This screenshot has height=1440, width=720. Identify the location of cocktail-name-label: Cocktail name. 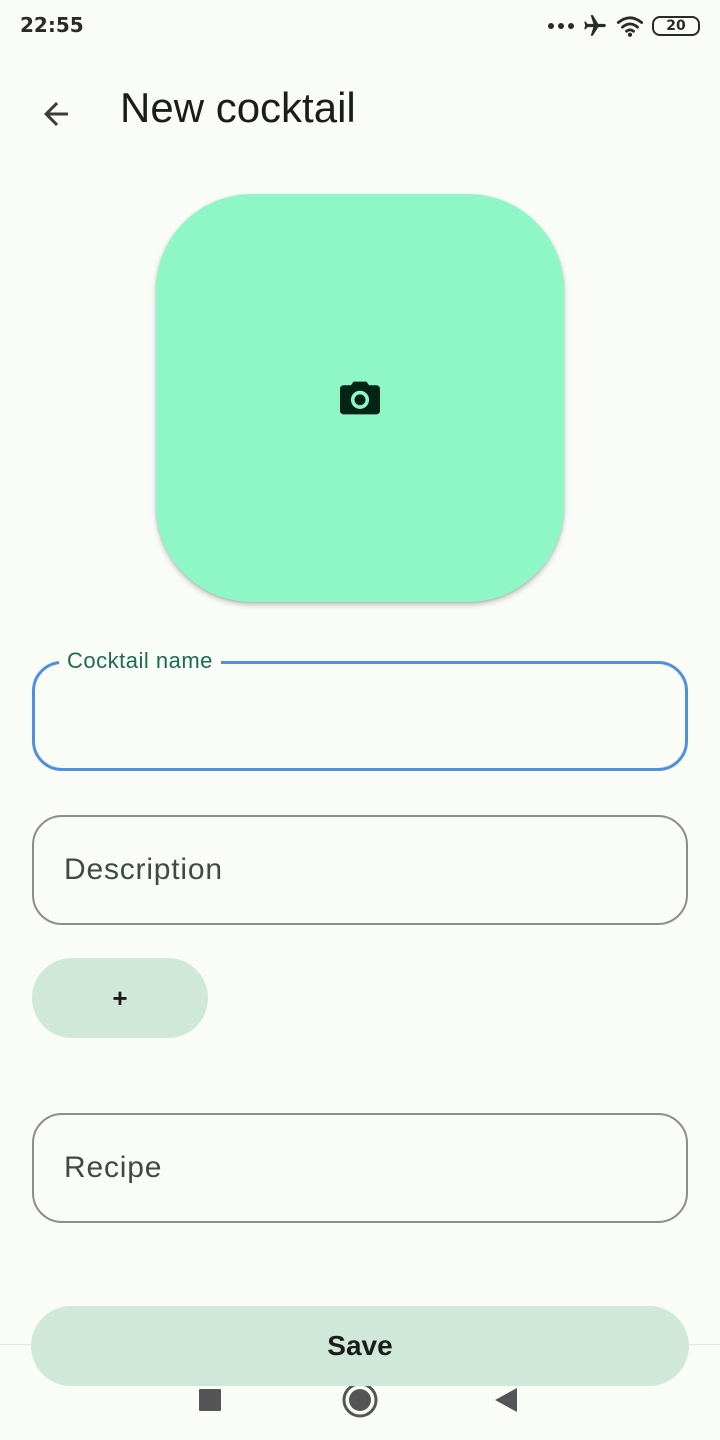
(140, 661).